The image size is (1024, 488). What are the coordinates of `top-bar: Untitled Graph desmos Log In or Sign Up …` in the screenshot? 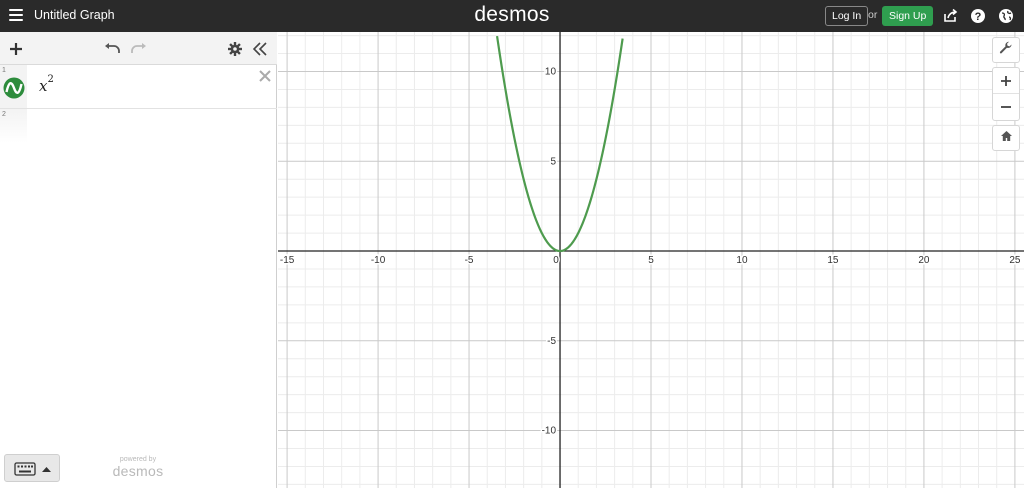 It's located at (512, 16).